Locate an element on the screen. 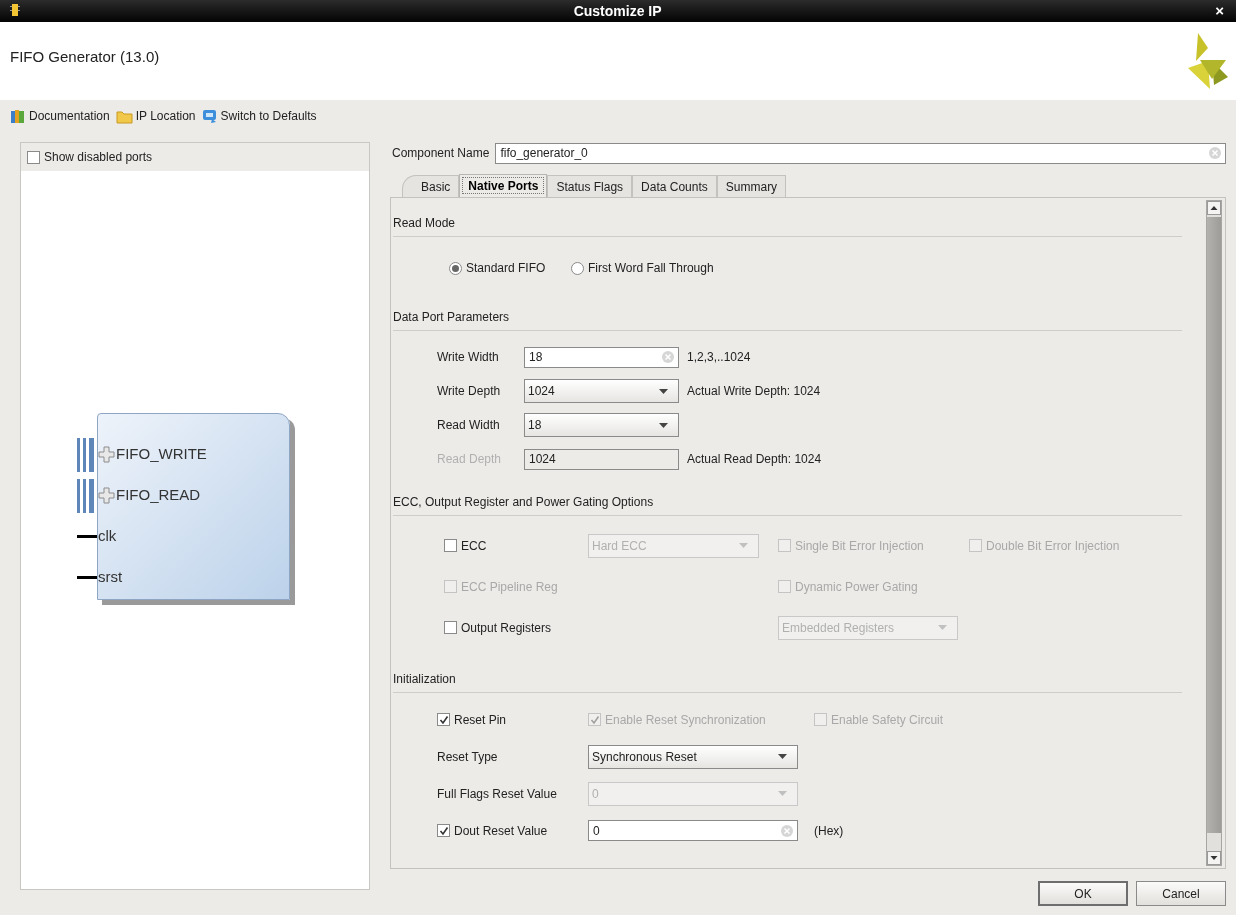  toolbar-button: Documentation is located at coordinates (60, 116).